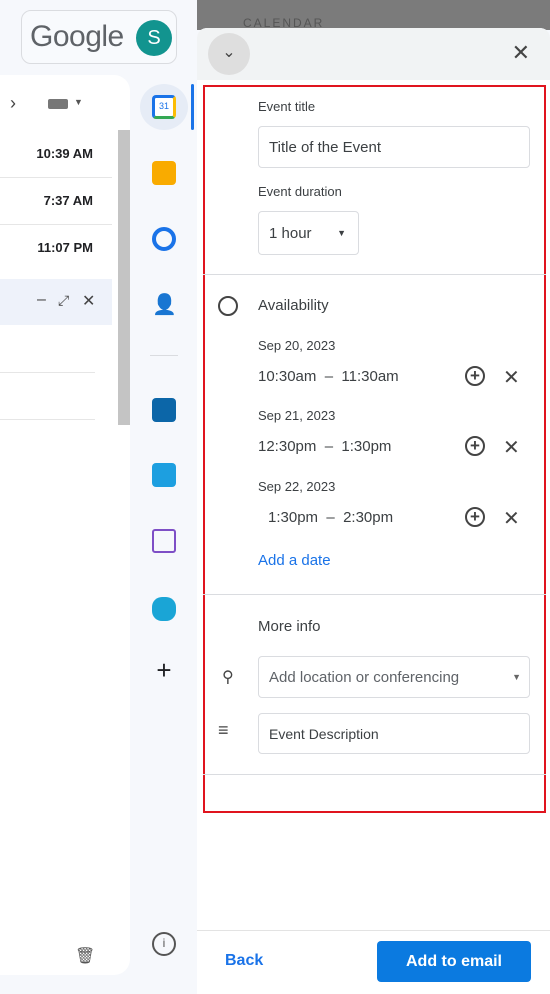 This screenshot has width=550, height=994. I want to click on scrollbar, so click(124, 277).